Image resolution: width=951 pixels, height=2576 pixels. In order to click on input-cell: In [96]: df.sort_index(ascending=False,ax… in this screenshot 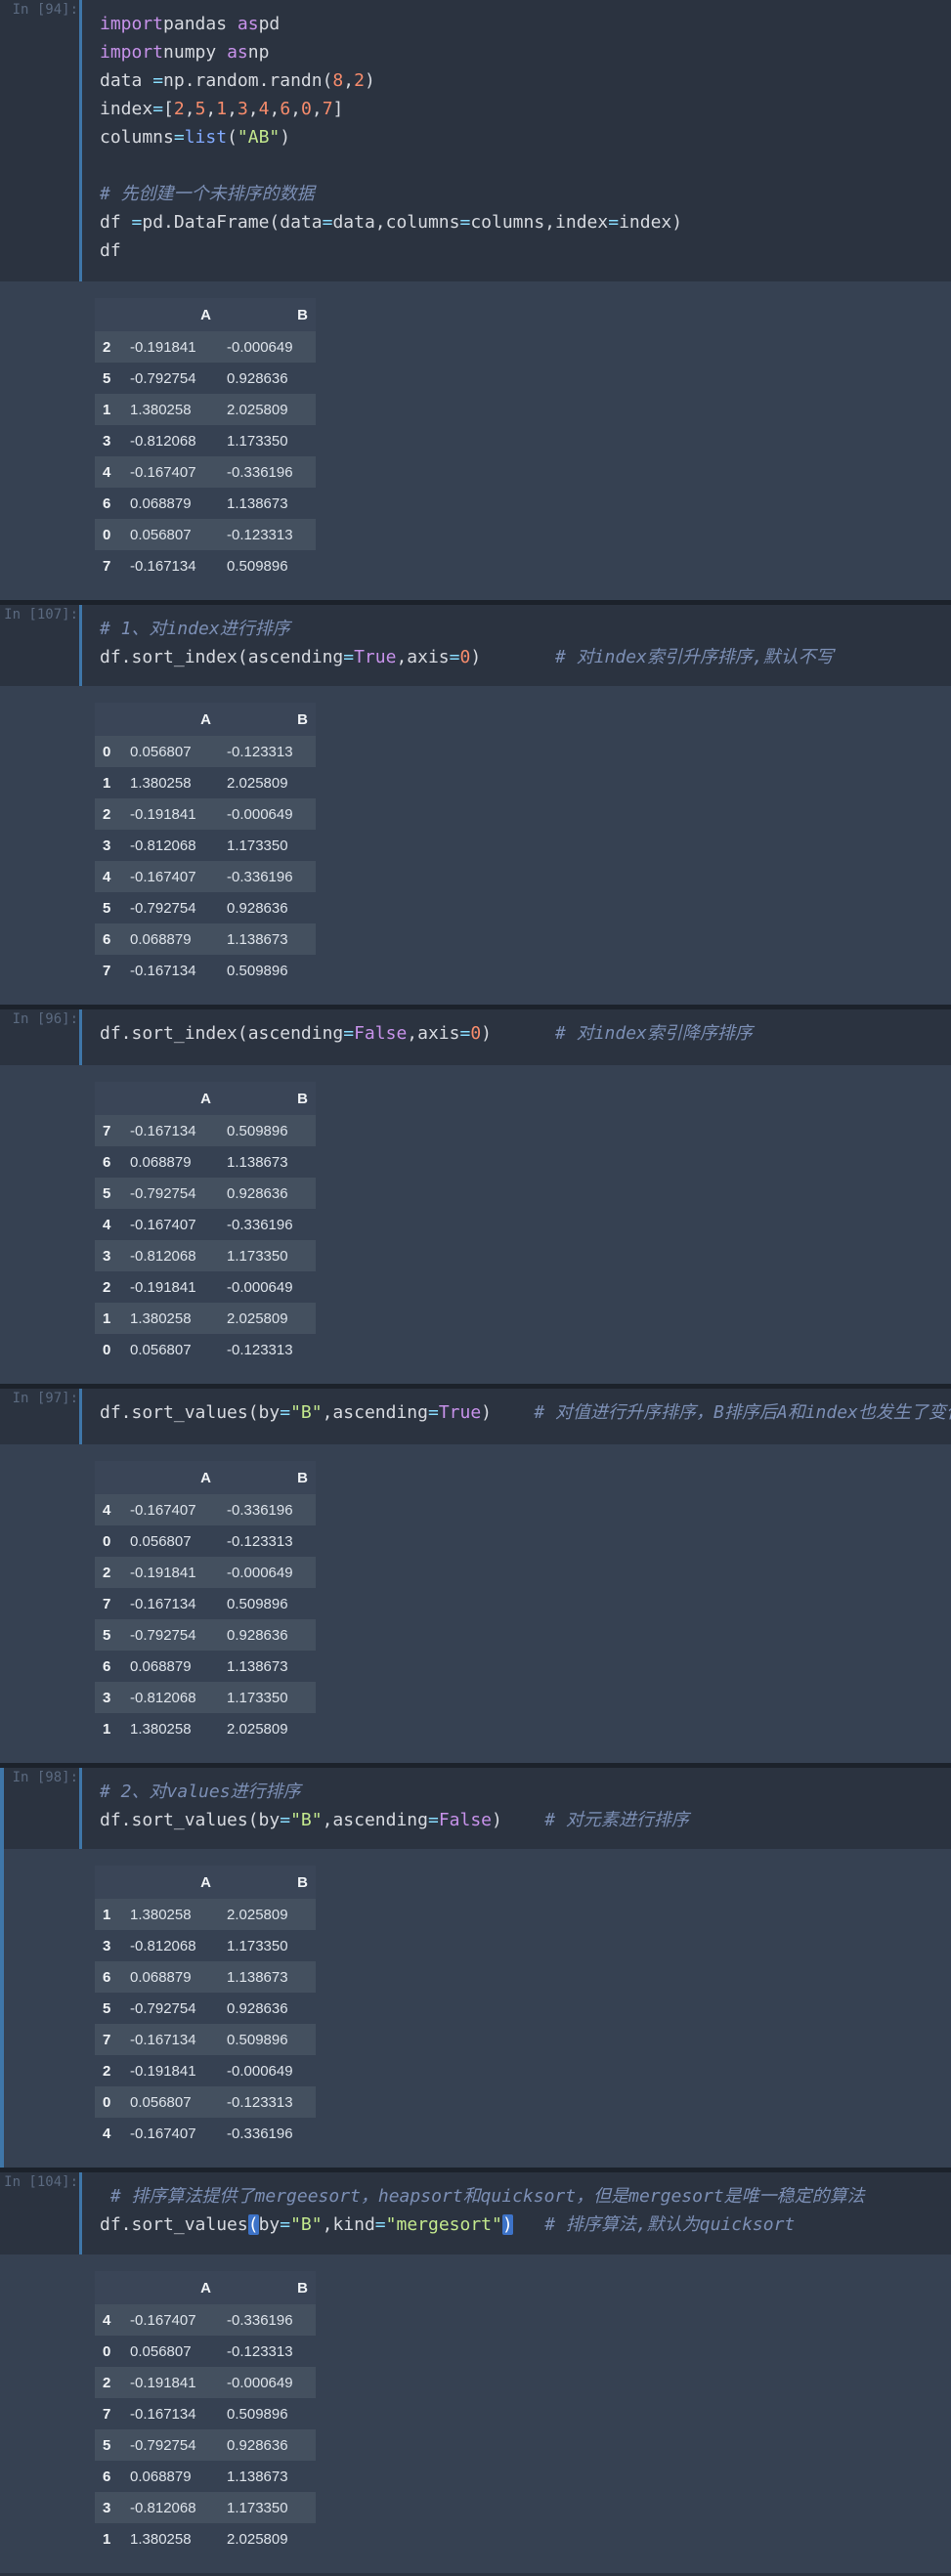, I will do `click(476, 1037)`.